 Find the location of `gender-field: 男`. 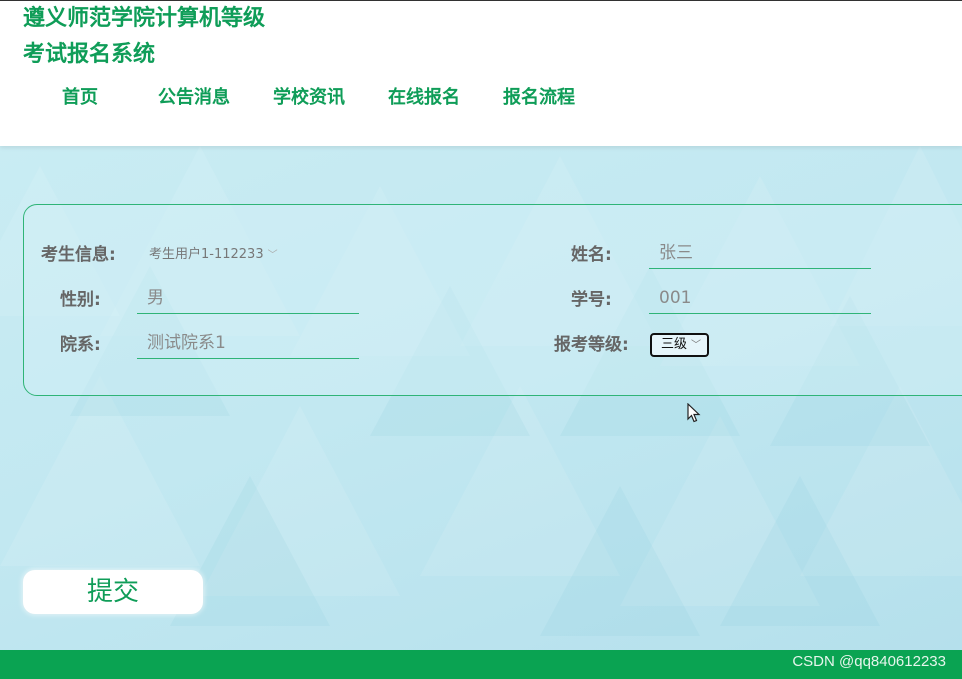

gender-field: 男 is located at coordinates (248, 299).